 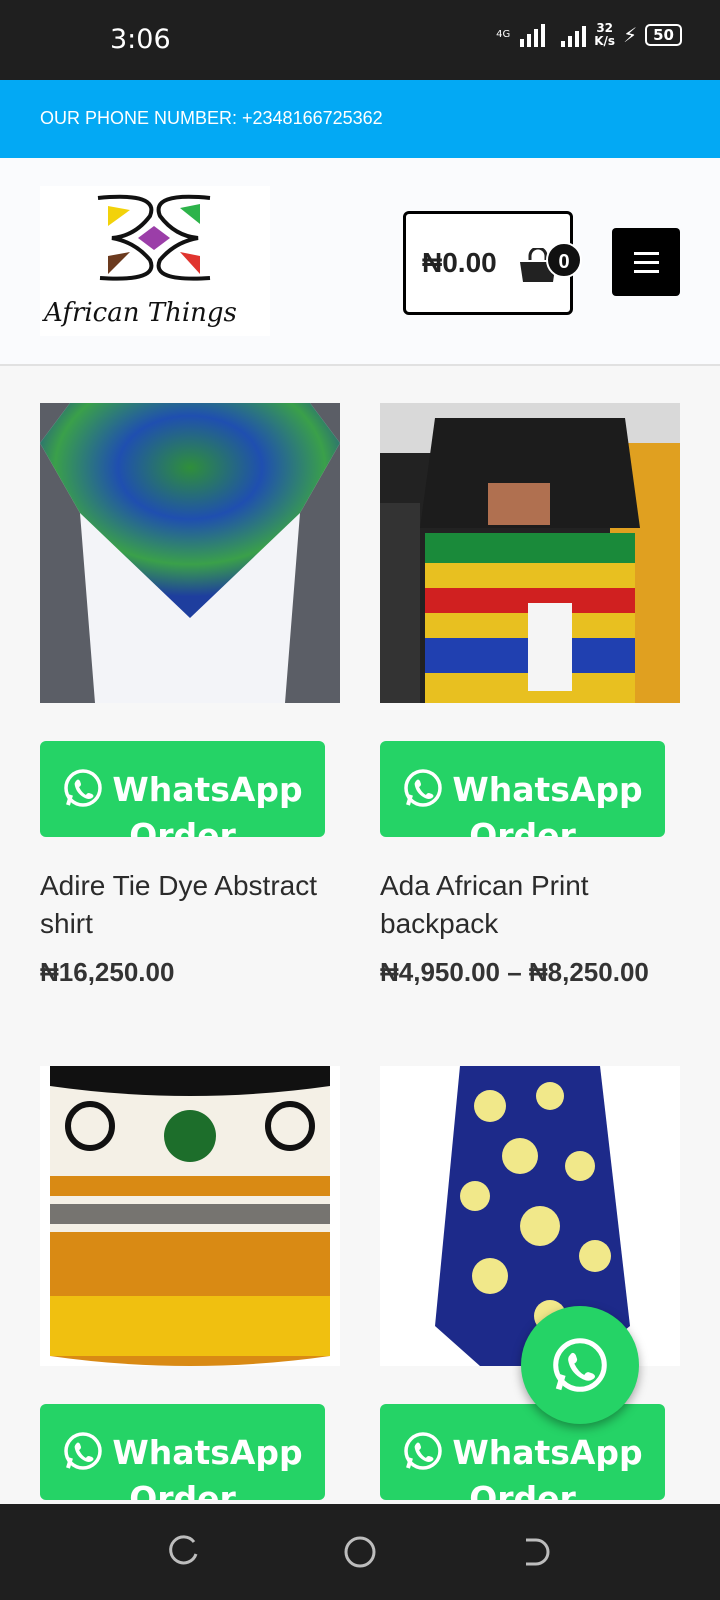 What do you see at coordinates (630, 35) in the screenshot?
I see `charging-icon: ⚡` at bounding box center [630, 35].